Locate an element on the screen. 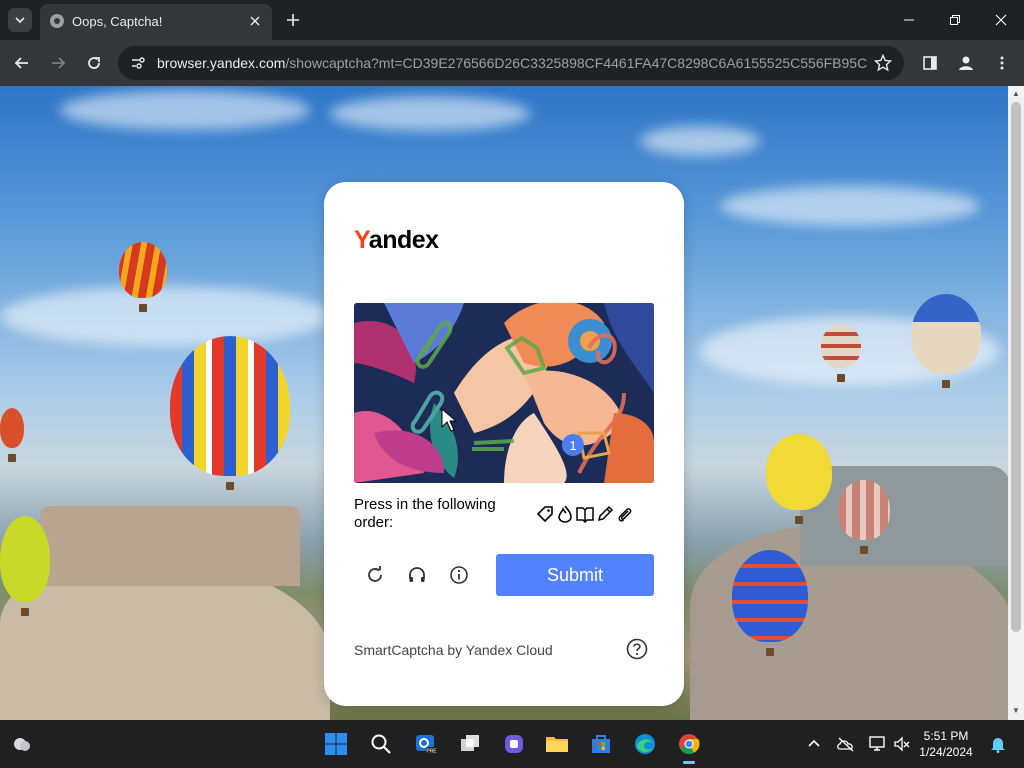 This screenshot has height=768, width=1024. bell-icon is located at coordinates (998, 745).